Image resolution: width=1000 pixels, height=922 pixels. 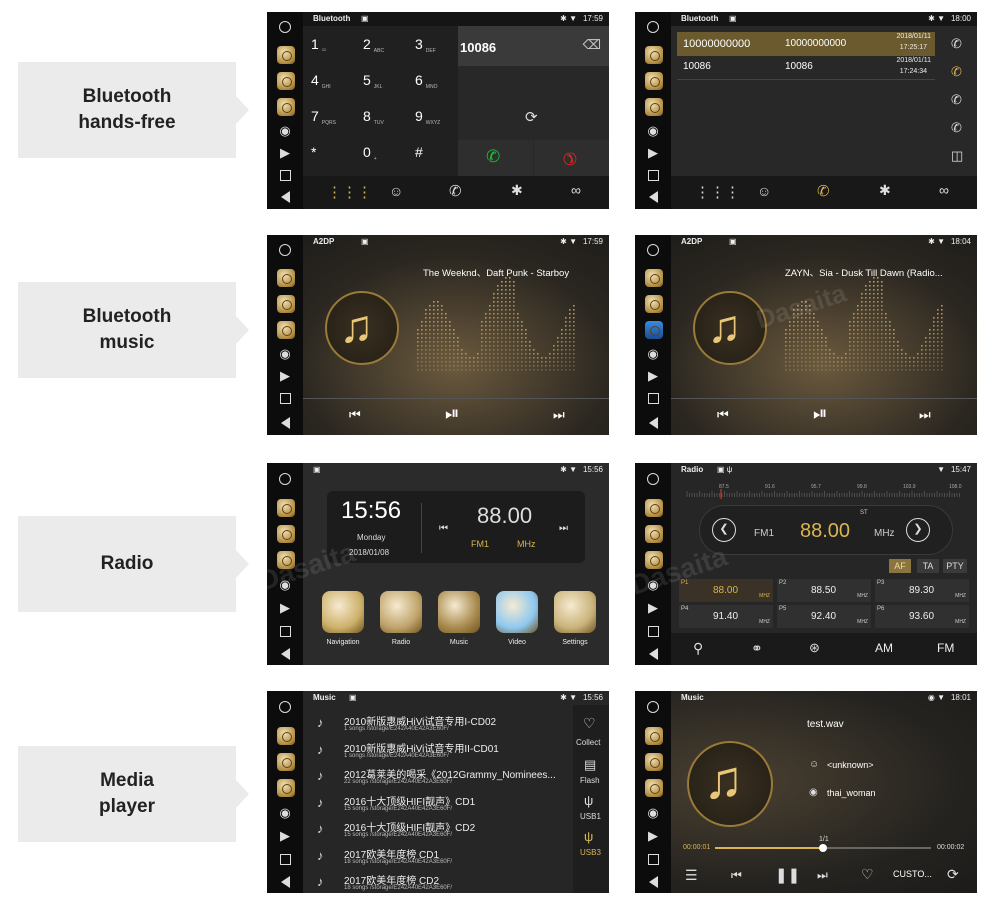 What do you see at coordinates (824, 590) in the screenshot?
I see `preset-p2: P2 88.50 MHZ` at bounding box center [824, 590].